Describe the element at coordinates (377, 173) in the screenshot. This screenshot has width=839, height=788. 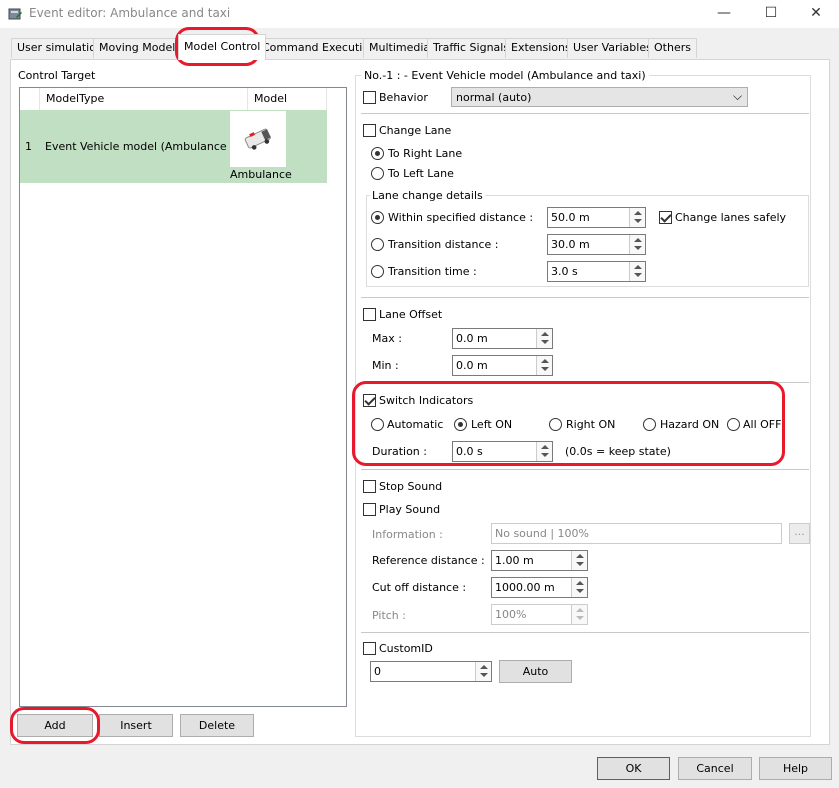
I see `to-left-lane-radio` at that location.